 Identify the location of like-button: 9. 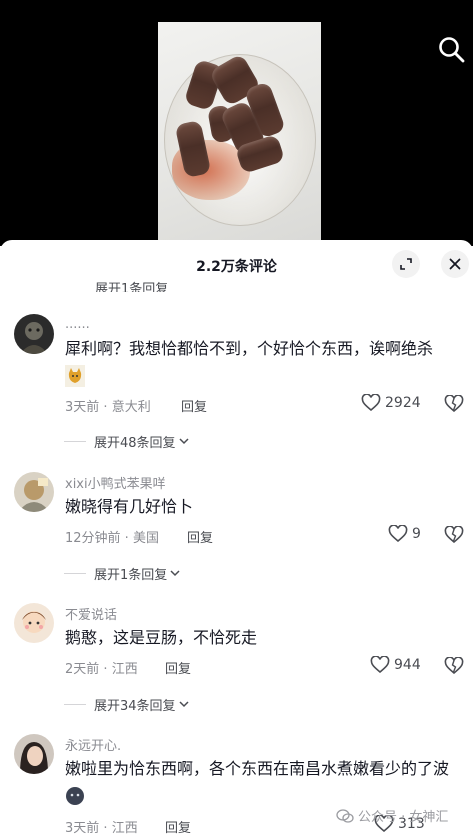
(404, 534).